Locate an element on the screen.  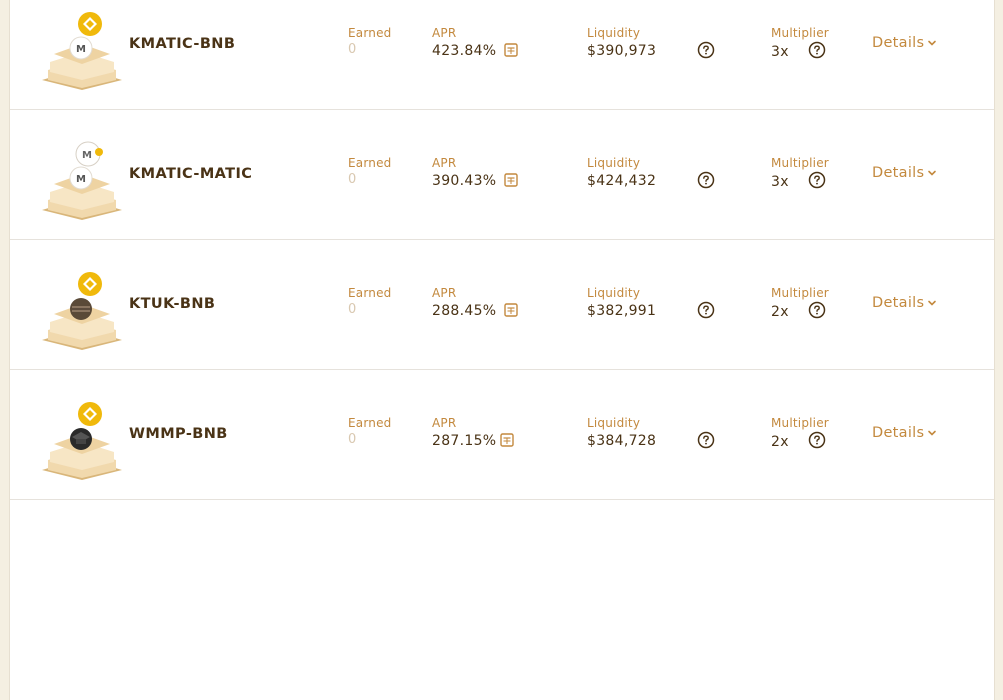
liquidity-value: $424,432 is located at coordinates (622, 181).